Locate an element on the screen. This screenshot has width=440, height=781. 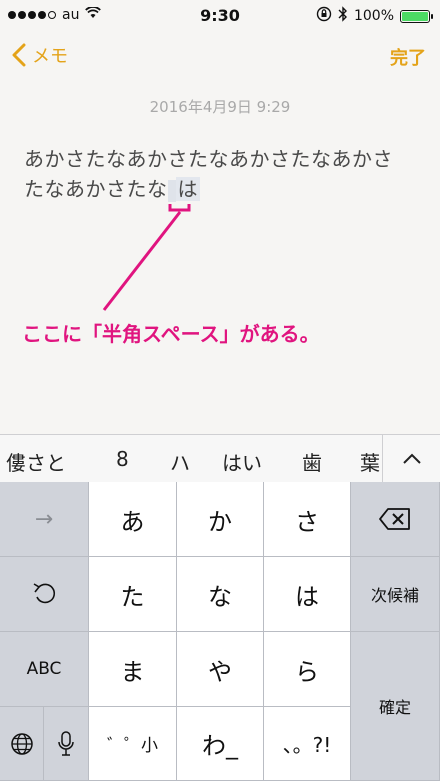
candidate-item: はい is located at coordinates (242, 461).